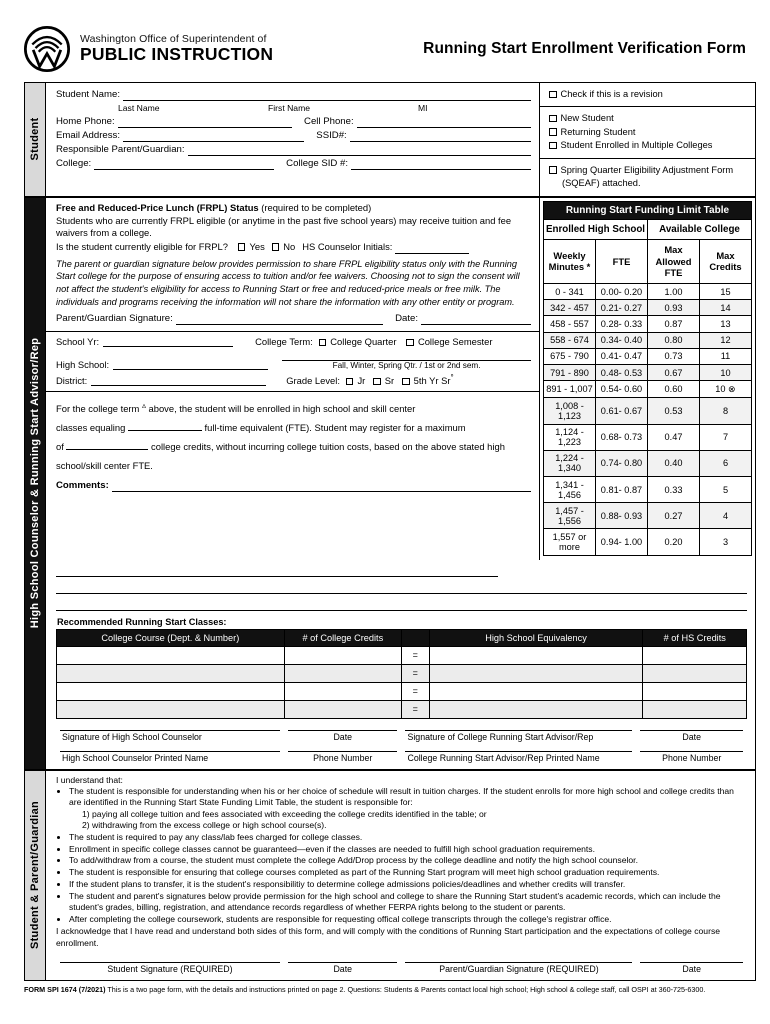 This screenshot has height=1024, width=770. Describe the element at coordinates (649, 145) in the screenshot. I see `checkbox-row-multiple-colleges: Student Enrolled in Multiple Colleges` at that location.